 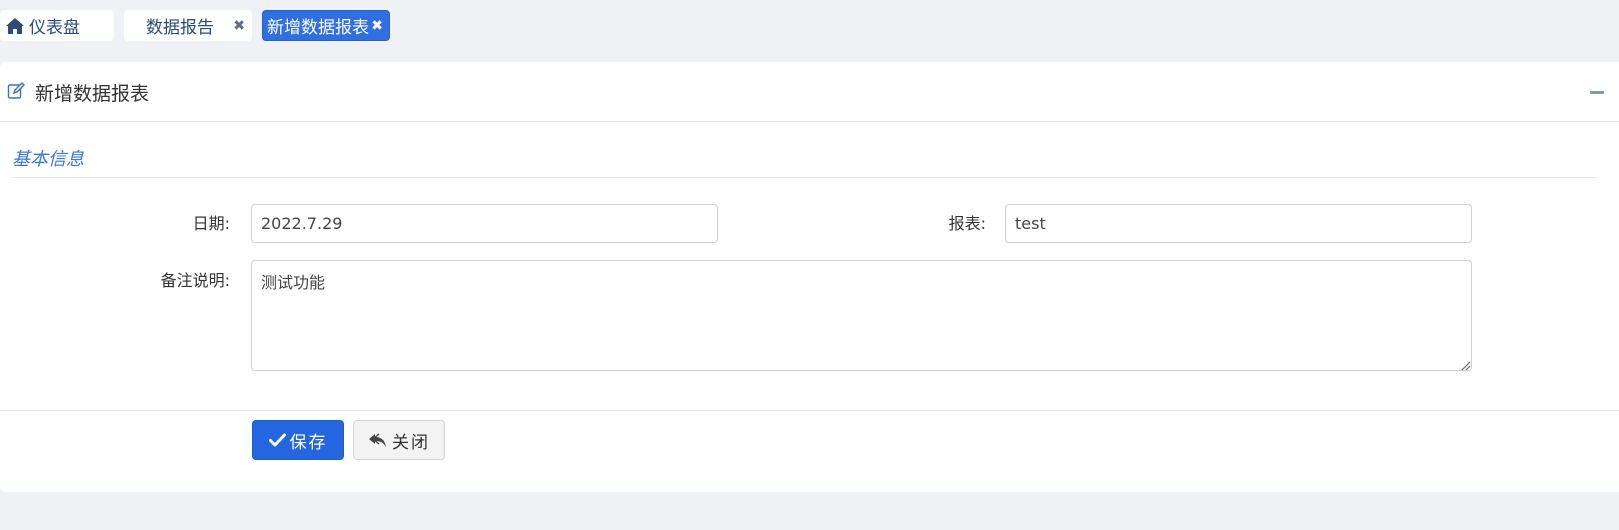 I want to click on tab-label: 新增数据报表, so click(x=318, y=28).